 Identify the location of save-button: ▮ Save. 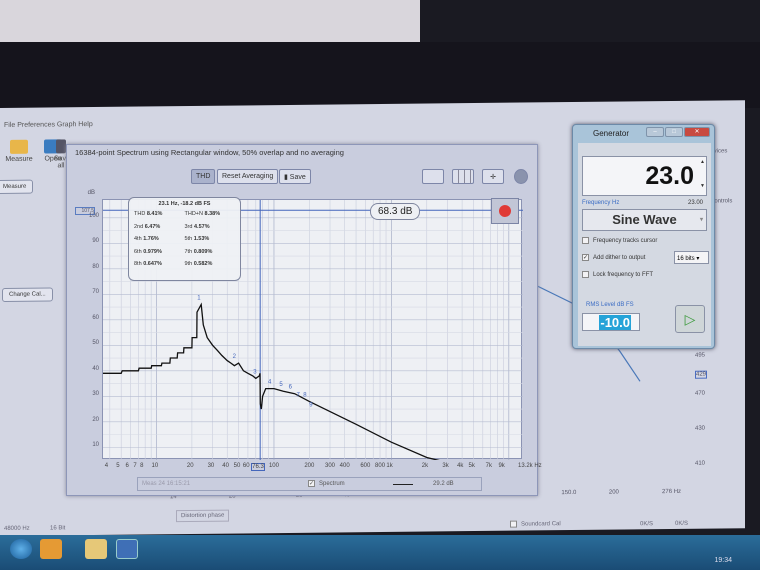
(295, 176).